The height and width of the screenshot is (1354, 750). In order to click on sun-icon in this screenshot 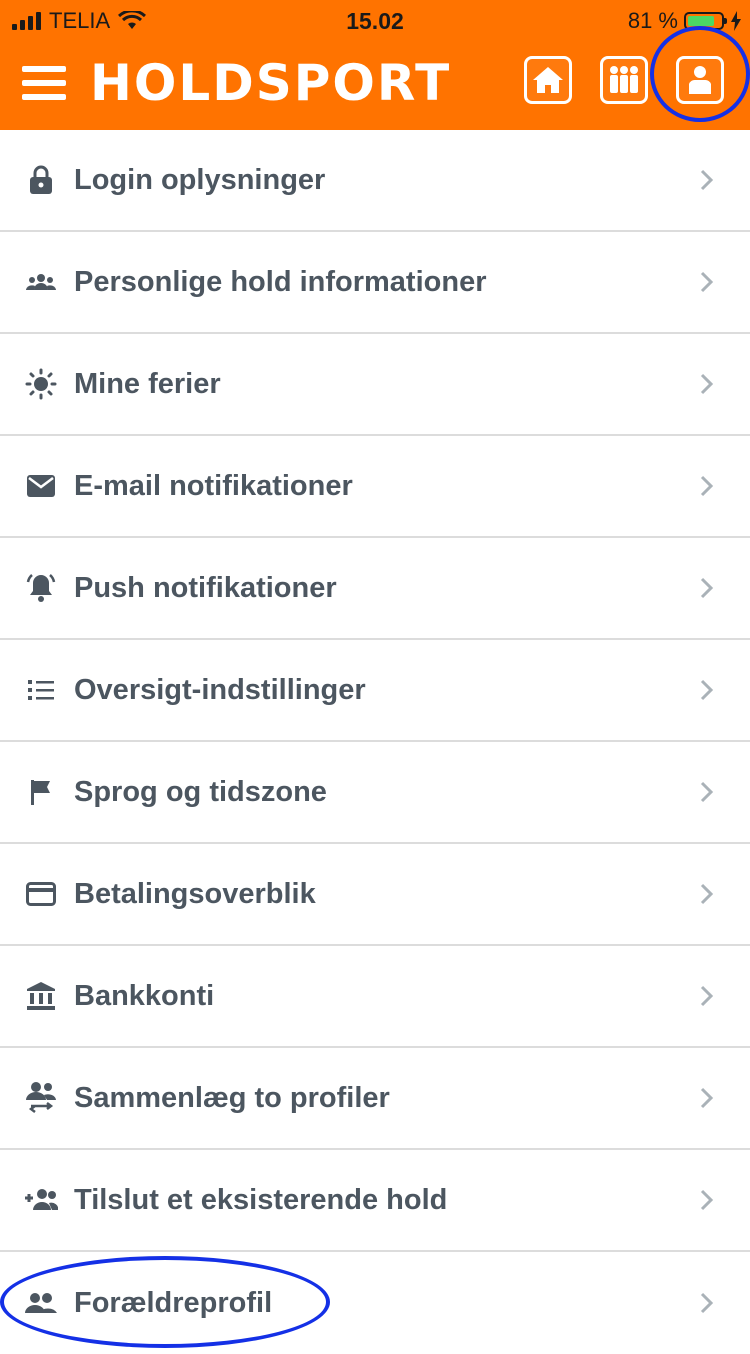, I will do `click(41, 384)`.